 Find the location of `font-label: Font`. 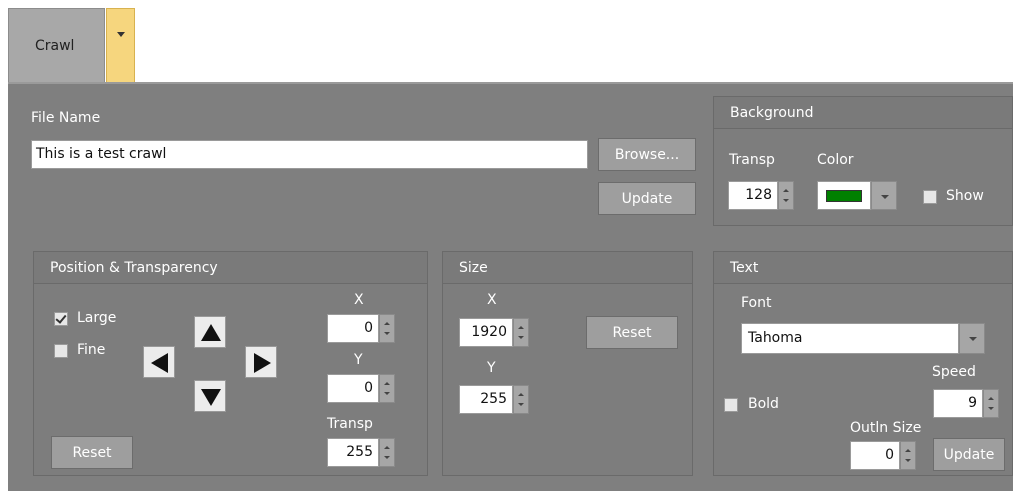

font-label: Font is located at coordinates (756, 303).